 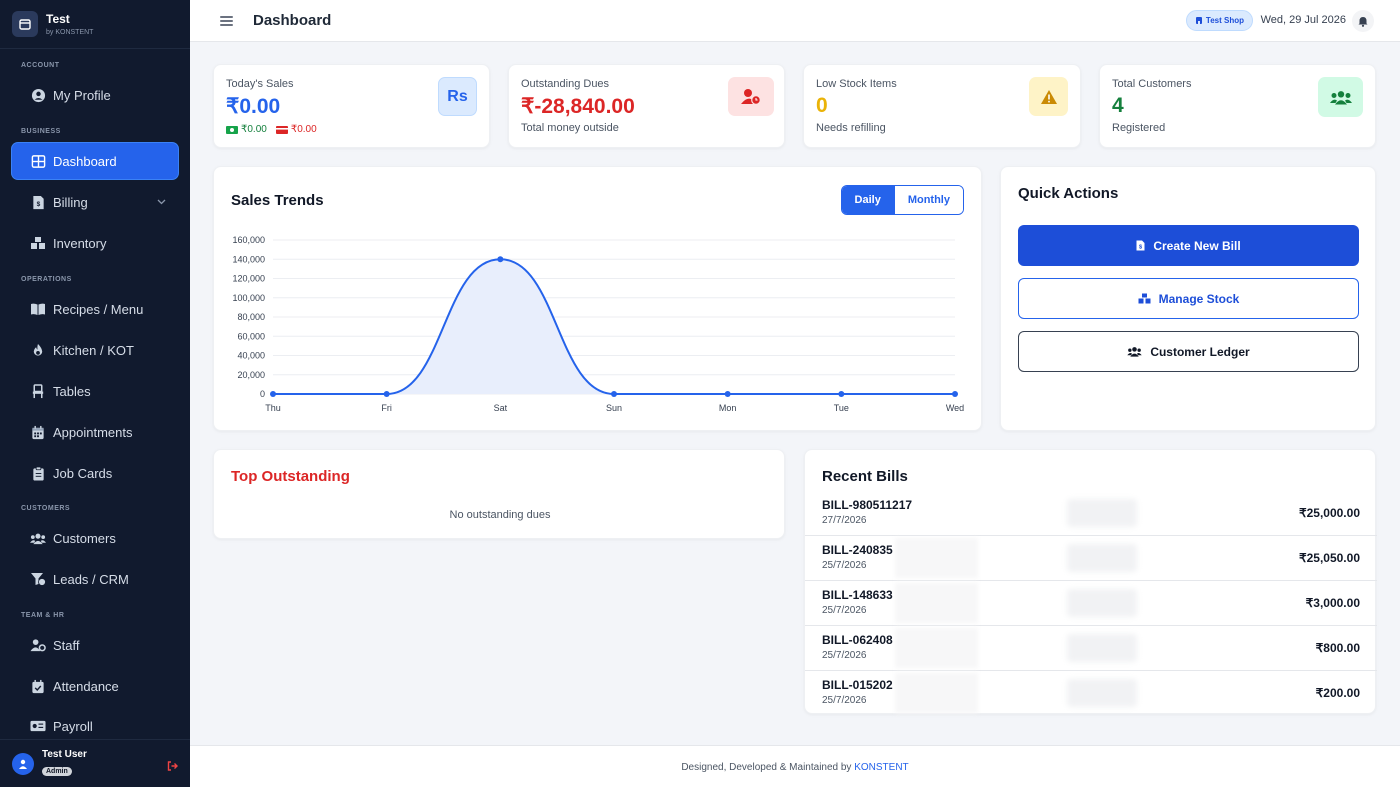 I want to click on money-card-icon, so click(x=38, y=726).